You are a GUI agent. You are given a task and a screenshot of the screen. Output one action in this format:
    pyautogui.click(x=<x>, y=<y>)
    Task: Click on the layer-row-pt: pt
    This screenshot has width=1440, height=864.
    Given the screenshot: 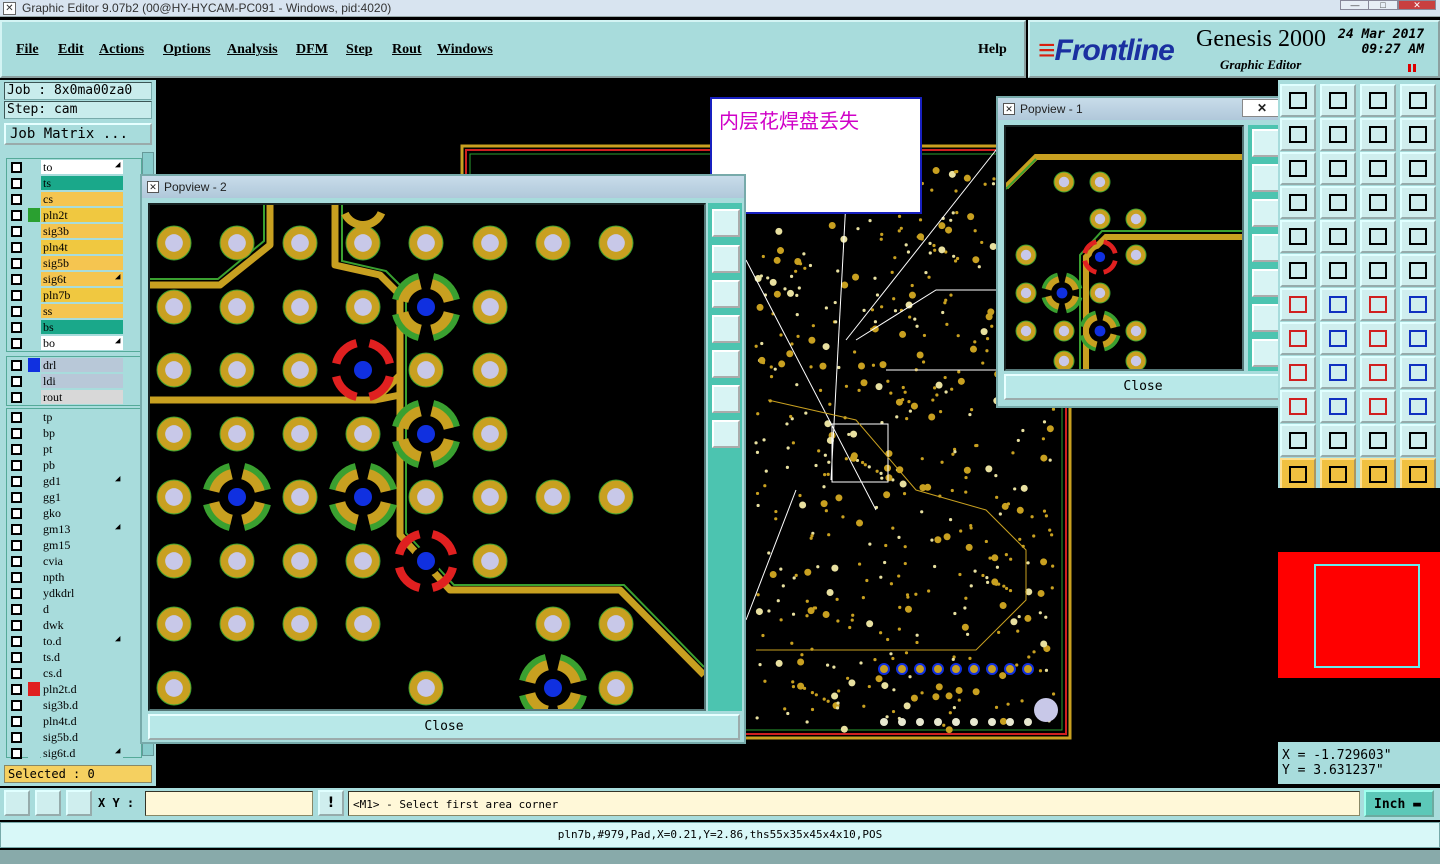 What is the action you would take?
    pyautogui.click(x=74, y=449)
    